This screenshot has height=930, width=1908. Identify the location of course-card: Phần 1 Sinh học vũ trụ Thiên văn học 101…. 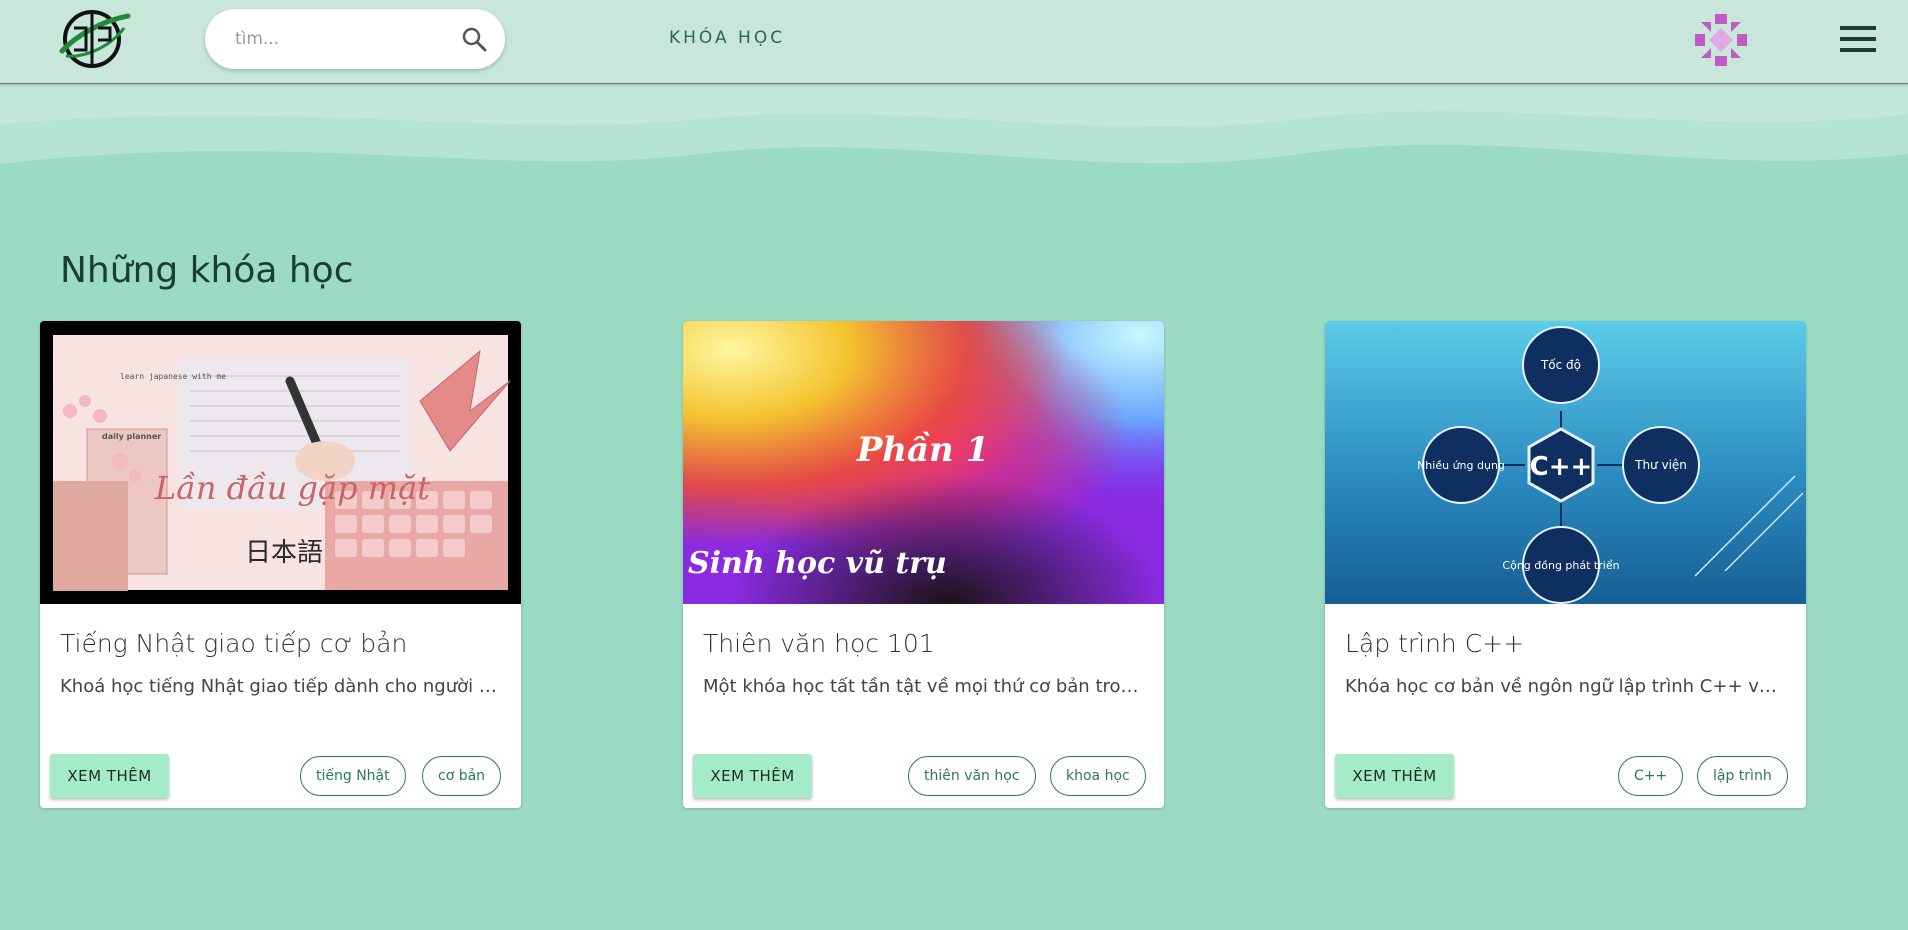
(923, 564).